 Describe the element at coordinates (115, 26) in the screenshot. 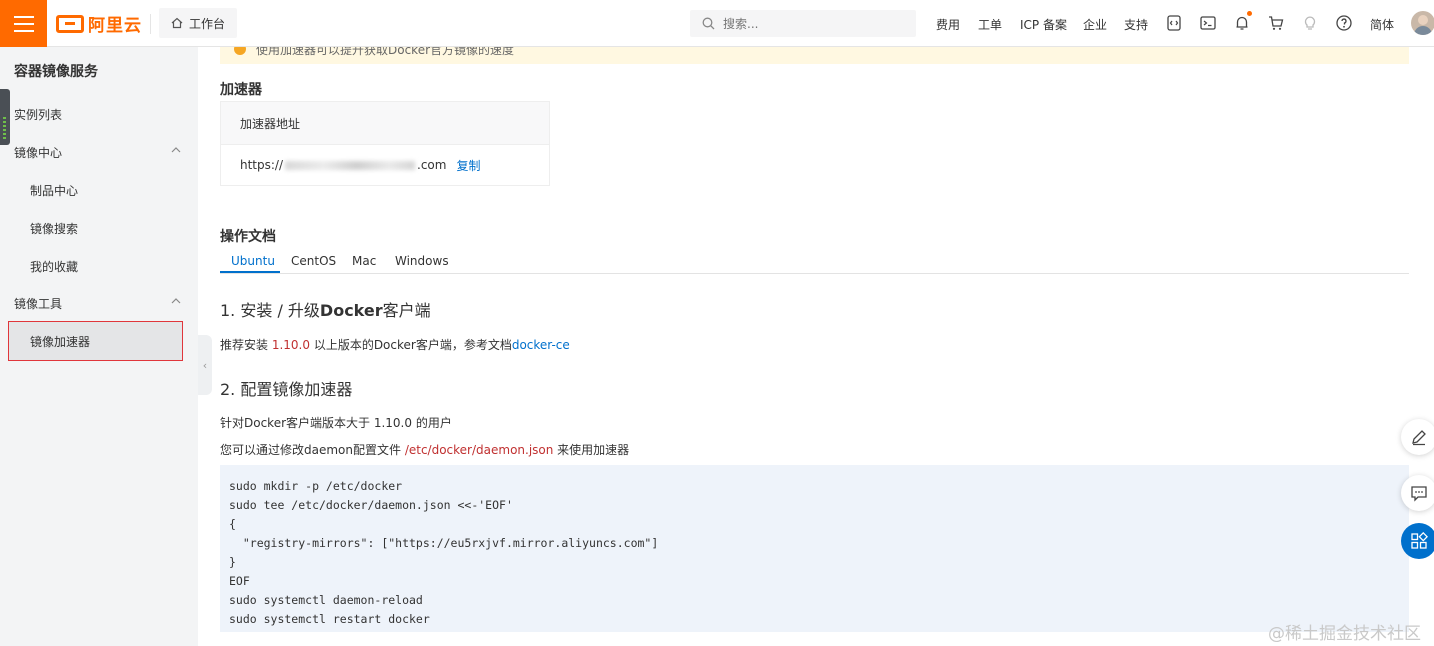

I see `logo-text: 阿里云` at that location.